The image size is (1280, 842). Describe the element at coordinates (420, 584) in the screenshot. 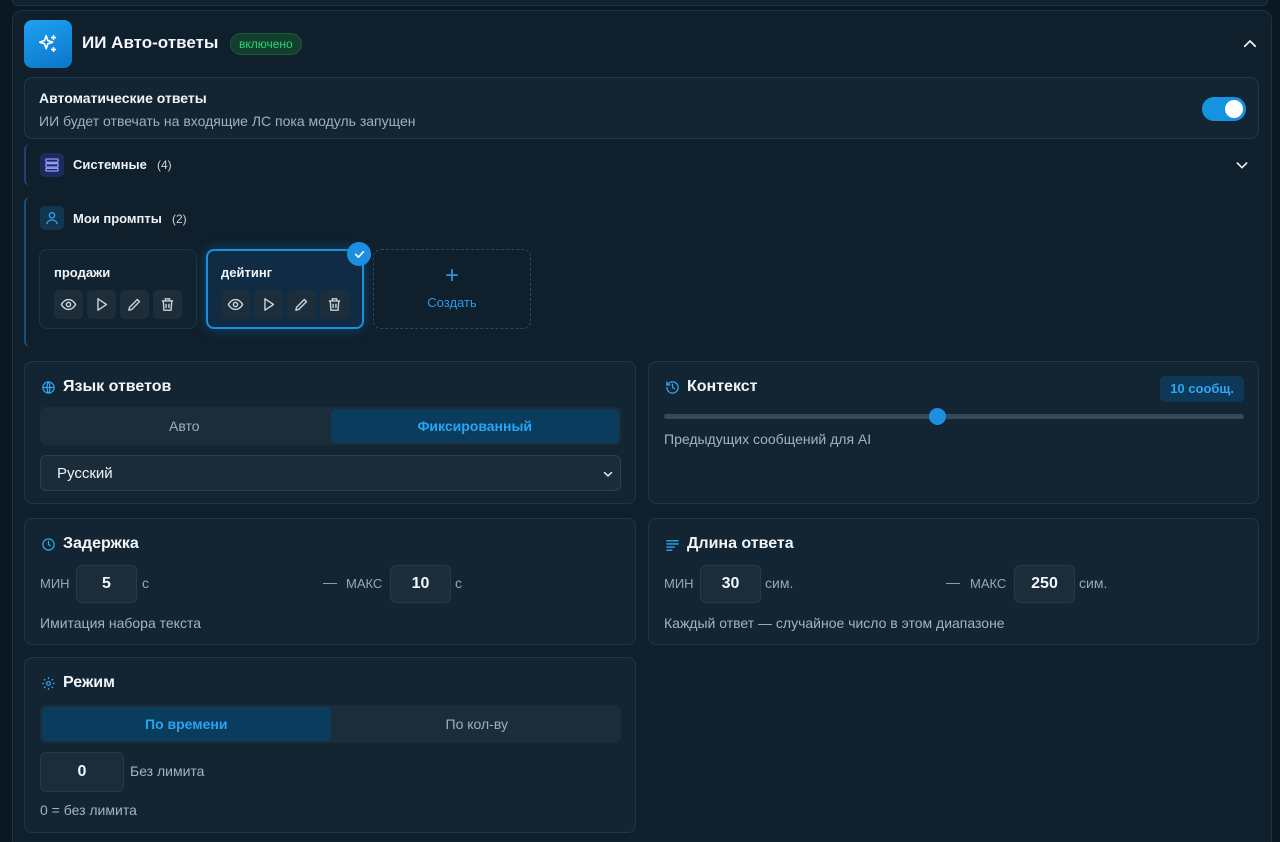

I see `delay-max-input: 10` at that location.